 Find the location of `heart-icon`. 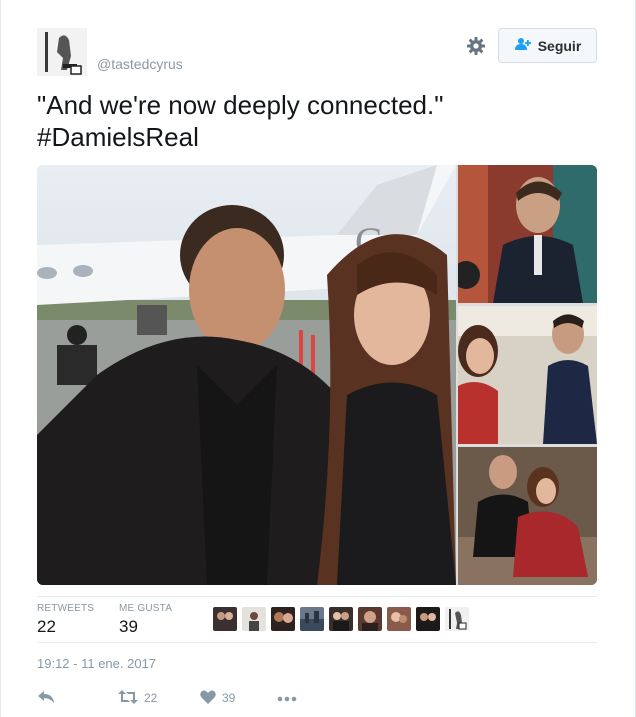

heart-icon is located at coordinates (208, 698).